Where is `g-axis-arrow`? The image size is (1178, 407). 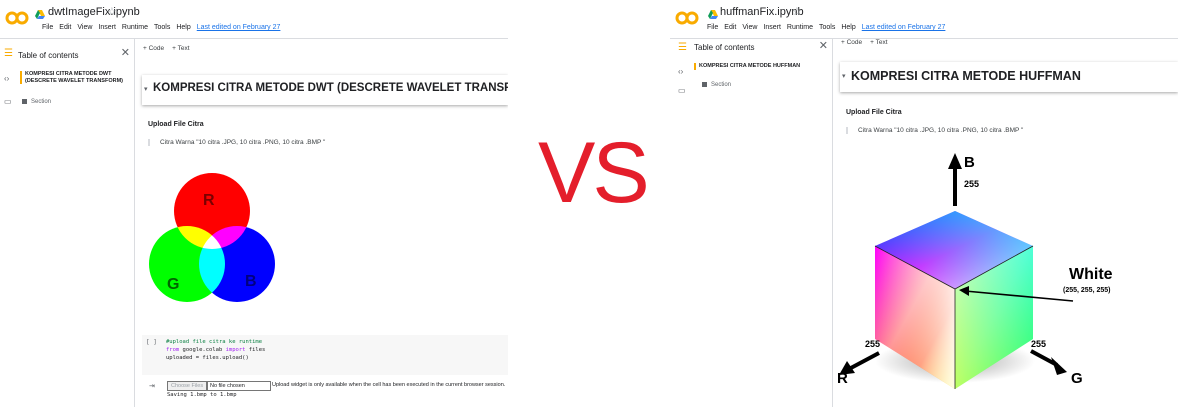
g-axis-arrow is located at coordinates (1059, 366).